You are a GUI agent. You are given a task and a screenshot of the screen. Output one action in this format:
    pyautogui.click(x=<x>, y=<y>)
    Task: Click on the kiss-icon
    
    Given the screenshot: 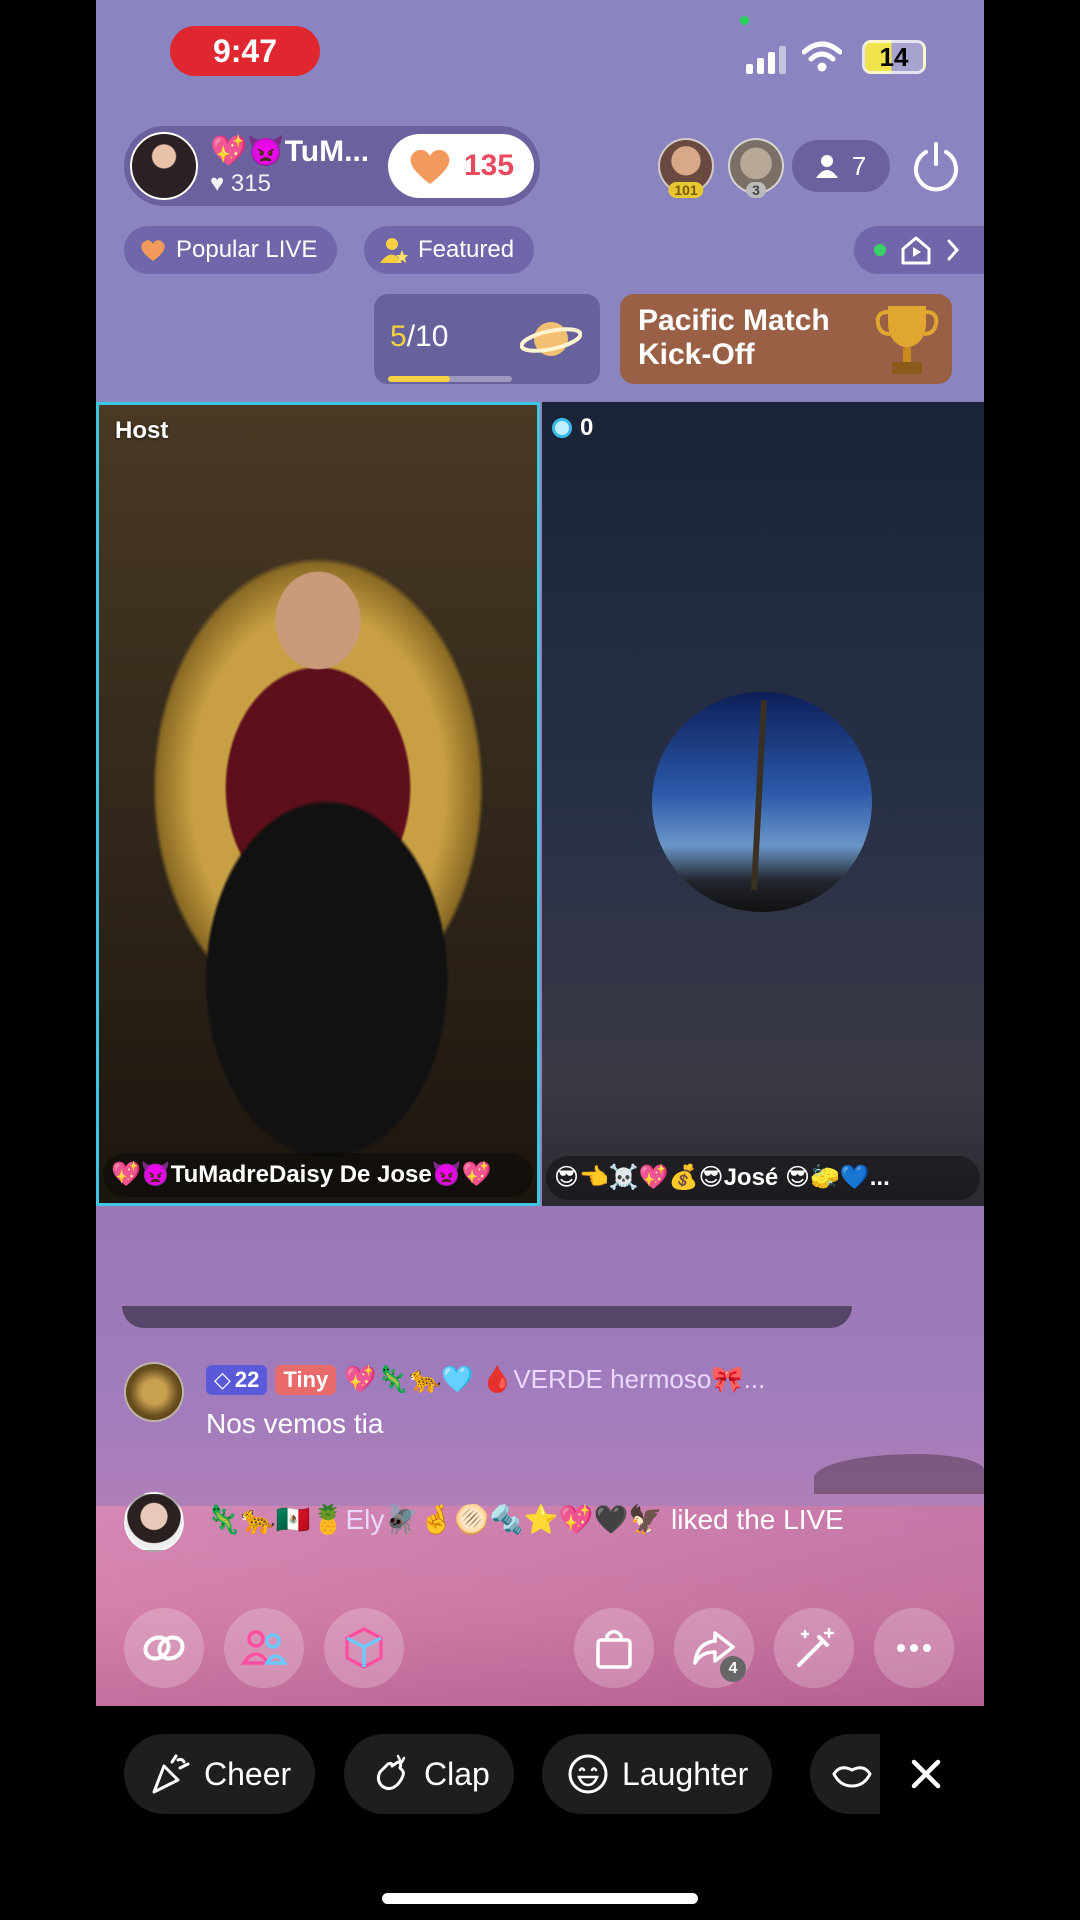 What is the action you would take?
    pyautogui.click(x=852, y=1777)
    